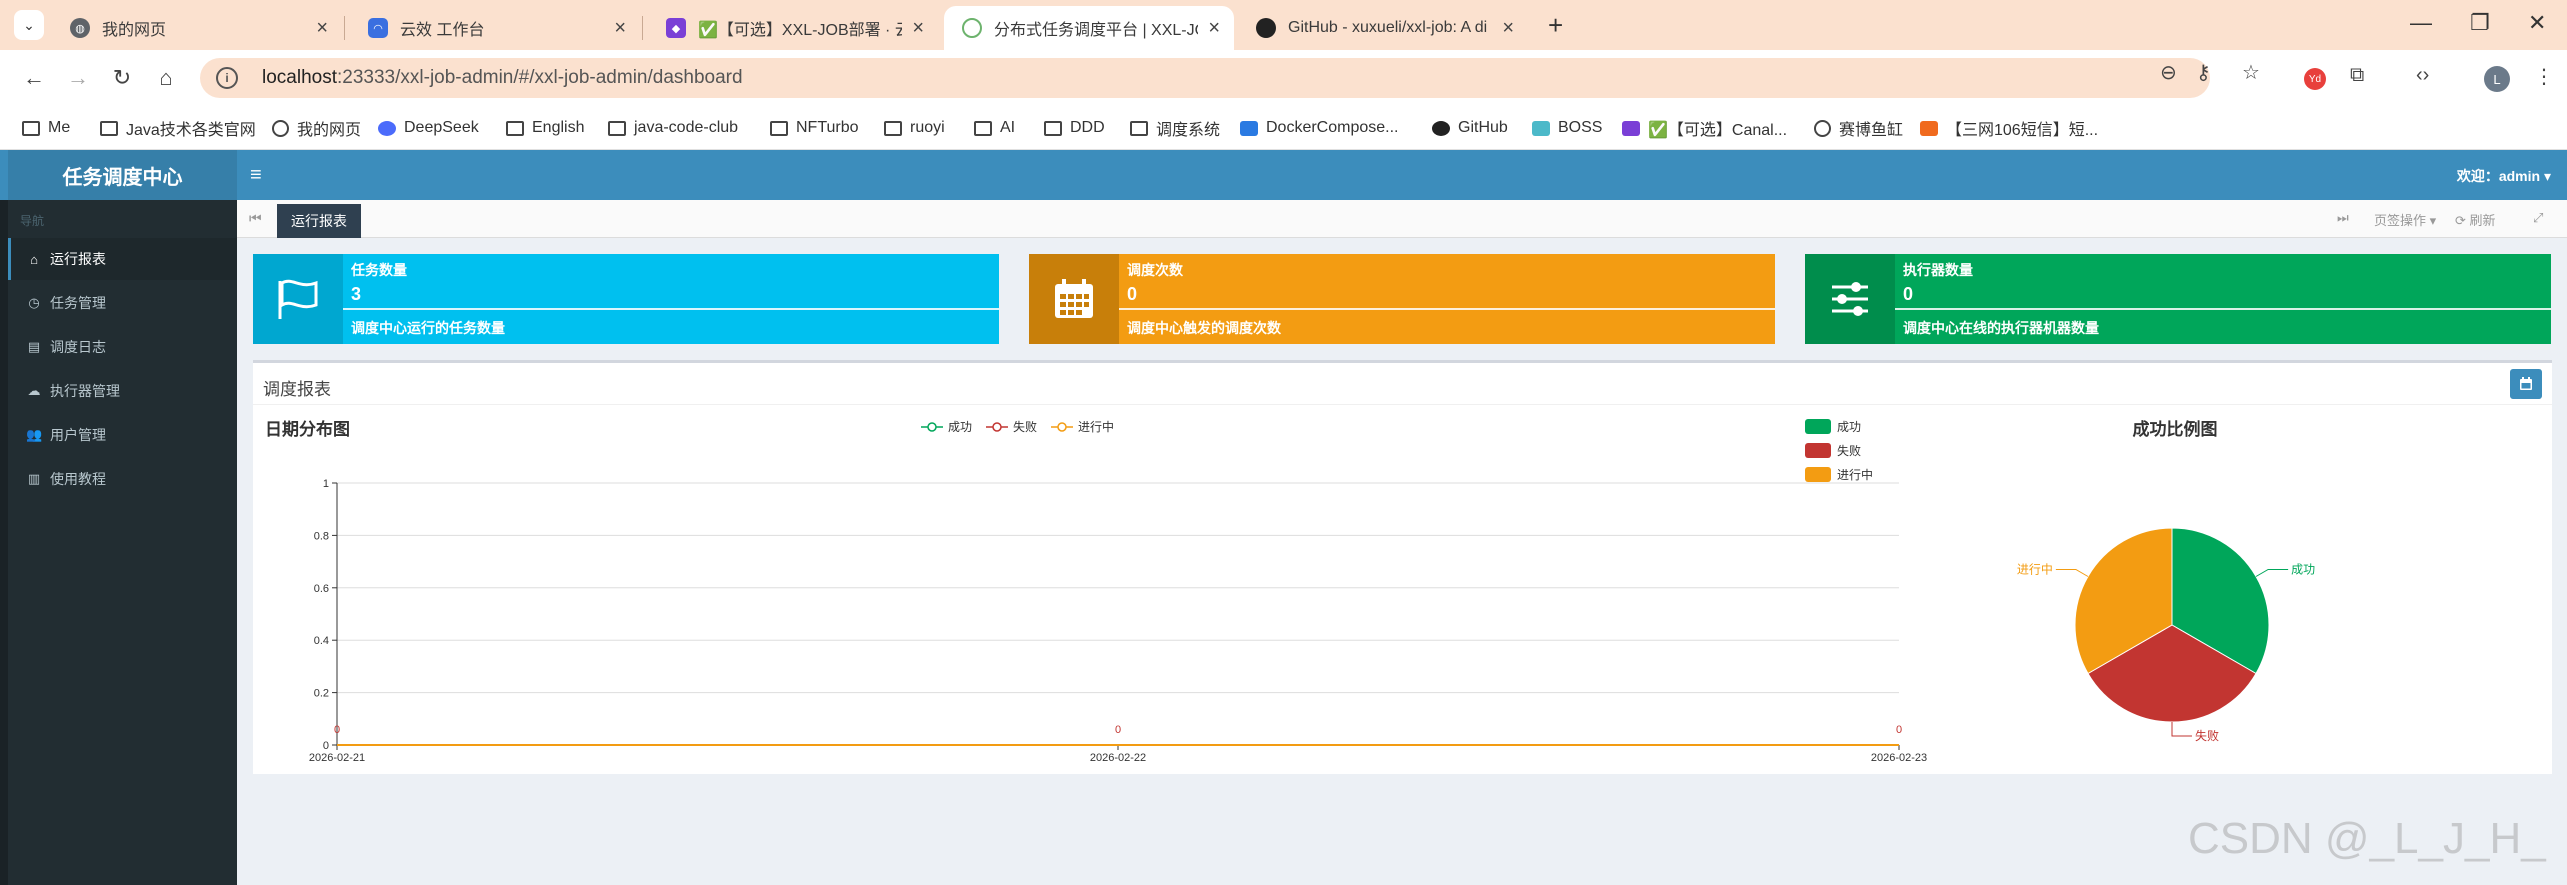  What do you see at coordinates (2497, 79) in the screenshot?
I see `profile-avatar: L` at bounding box center [2497, 79].